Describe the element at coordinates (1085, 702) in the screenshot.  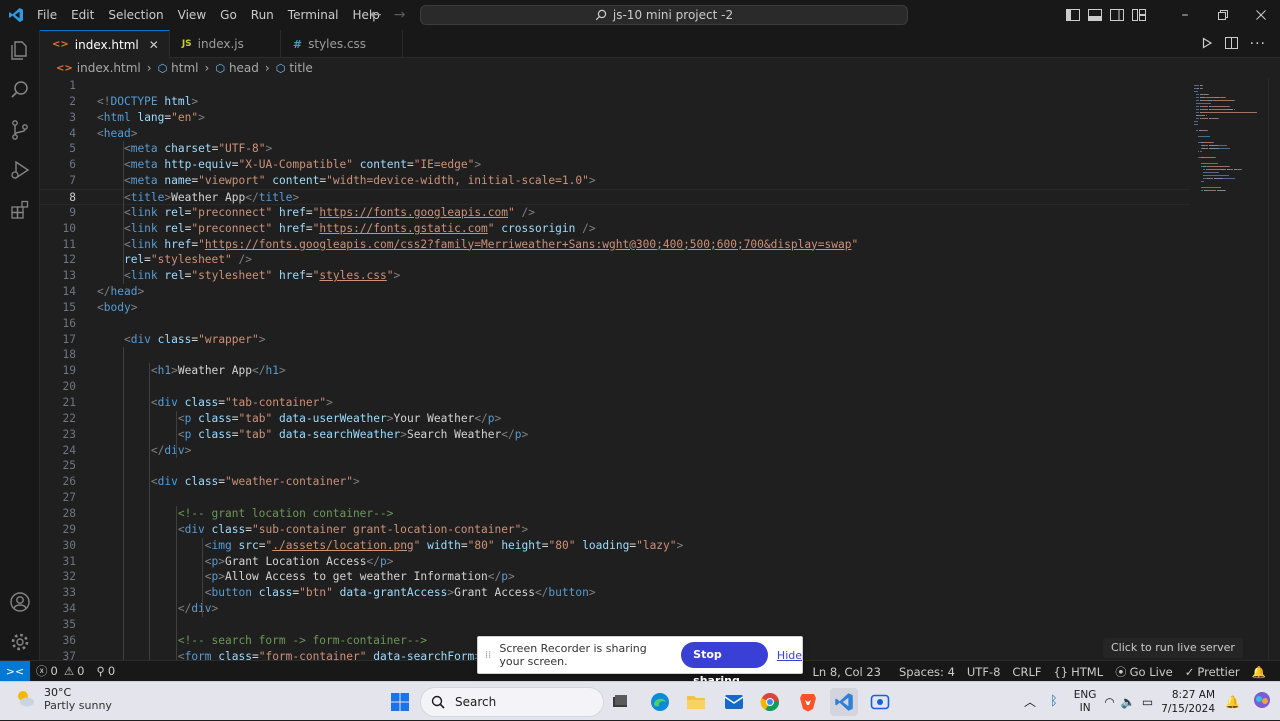
I see `input-language: ENG IN` at that location.